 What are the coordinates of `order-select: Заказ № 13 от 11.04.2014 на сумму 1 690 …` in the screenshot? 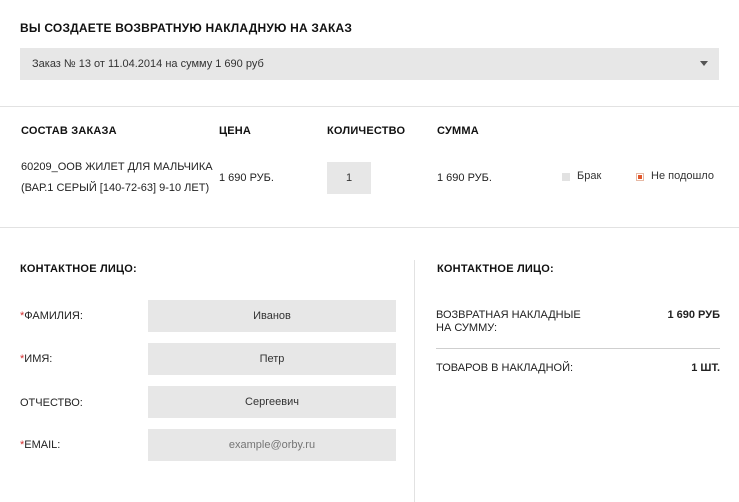 It's located at (369, 64).